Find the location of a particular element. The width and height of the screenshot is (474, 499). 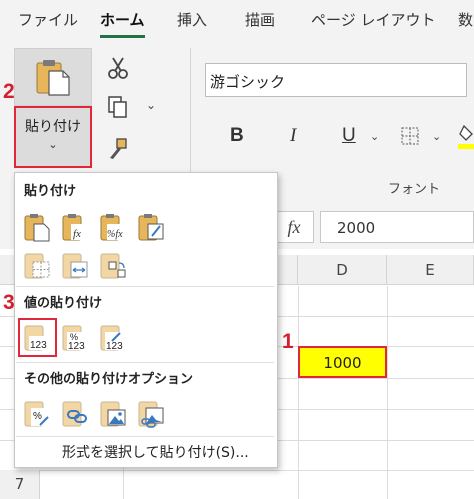

insert-function-button: fx is located at coordinates (294, 227).